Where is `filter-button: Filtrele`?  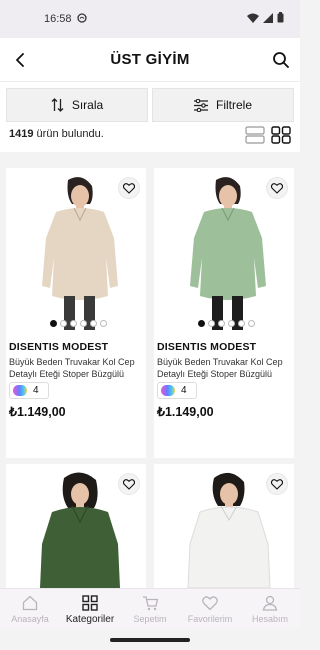
filter-button: Filtrele is located at coordinates (223, 105).